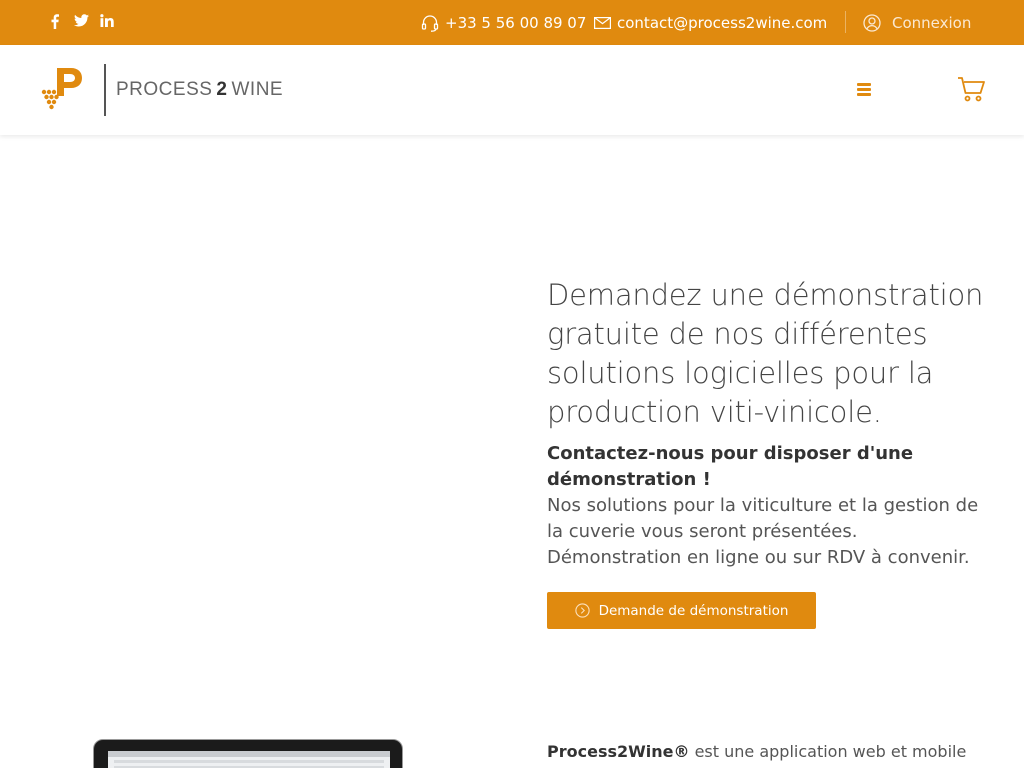  I want to click on request-demo-label: Demande de démonstration, so click(693, 610).